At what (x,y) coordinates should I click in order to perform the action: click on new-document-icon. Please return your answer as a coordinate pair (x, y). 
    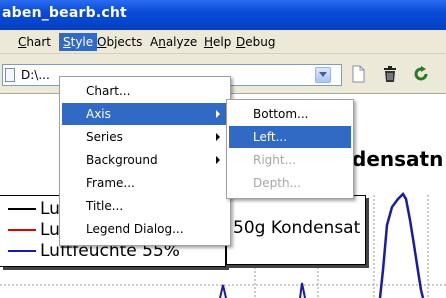
    Looking at the image, I should click on (358, 74).